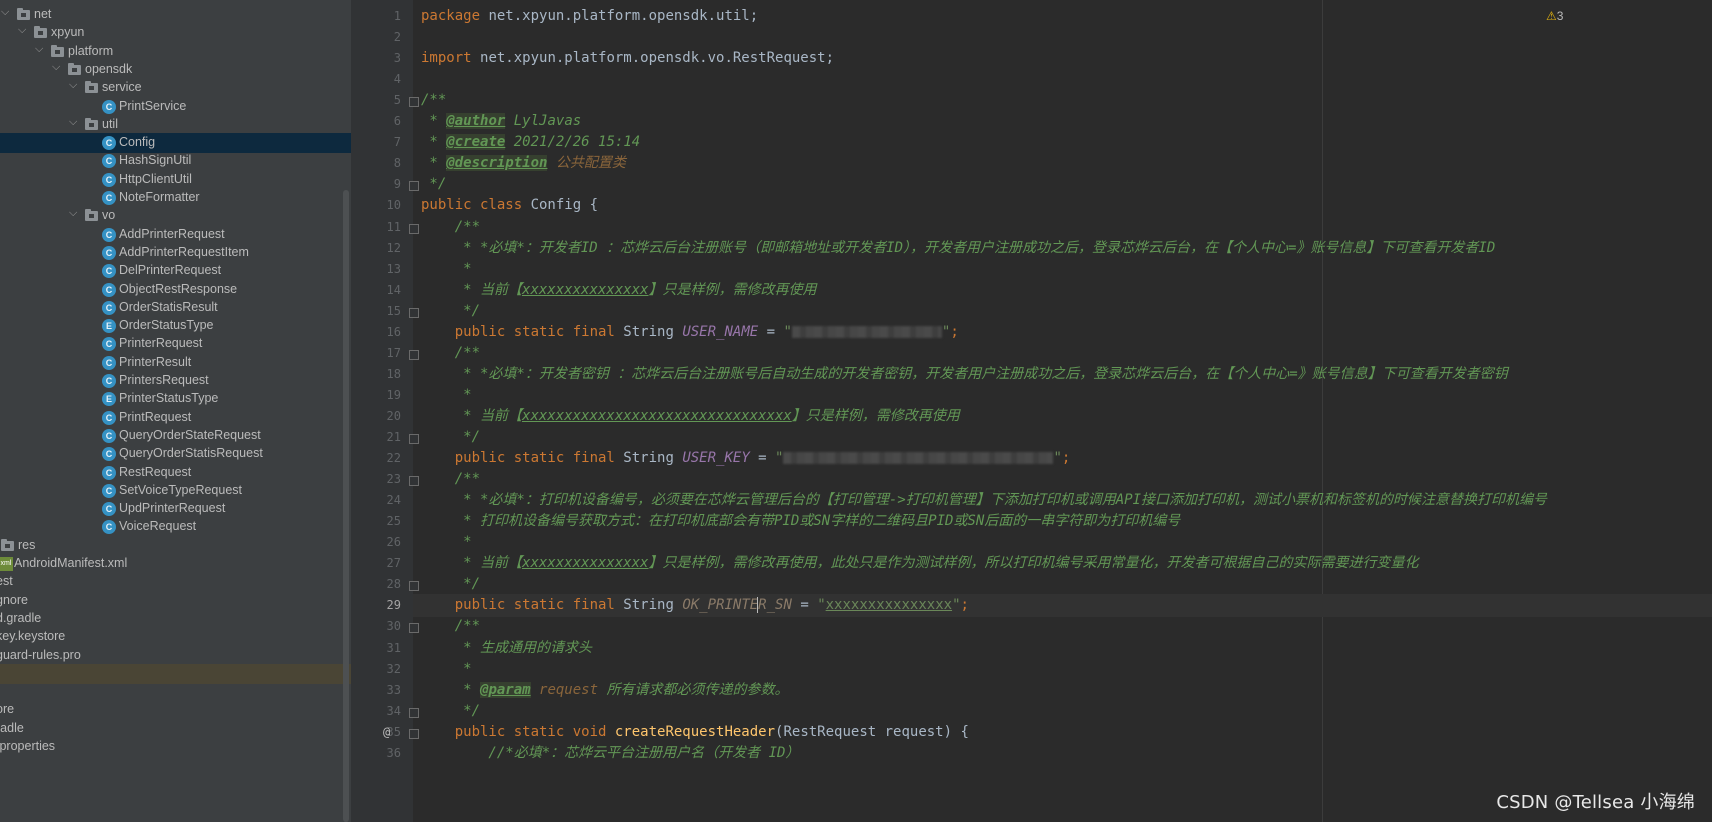 The height and width of the screenshot is (822, 1712). Describe the element at coordinates (509, 205) in the screenshot. I see `code-line: public class Config {` at that location.